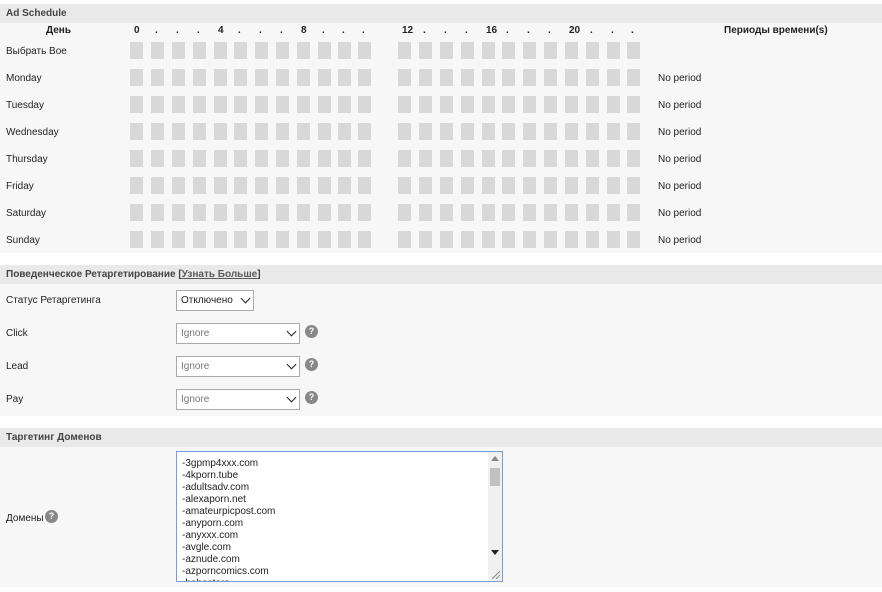 Image resolution: width=882 pixels, height=592 pixels. What do you see at coordinates (495, 477) in the screenshot?
I see `scroll-thumb` at bounding box center [495, 477].